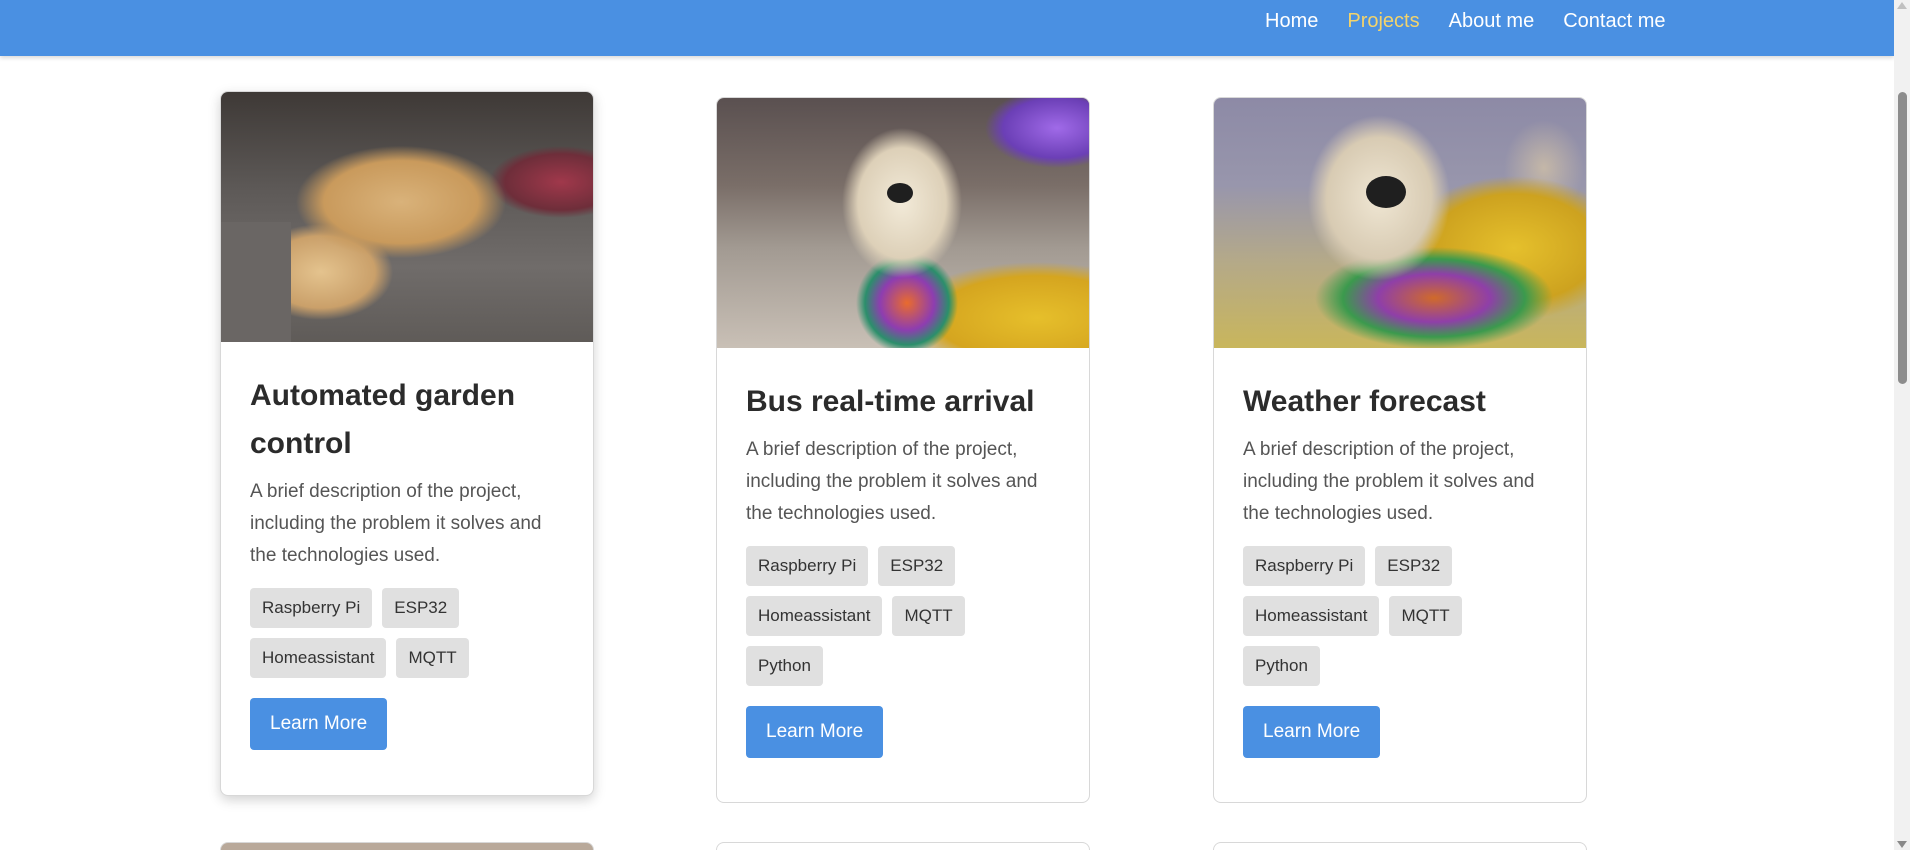 The height and width of the screenshot is (850, 1910). I want to click on couch-arm-shape, so click(256, 282).